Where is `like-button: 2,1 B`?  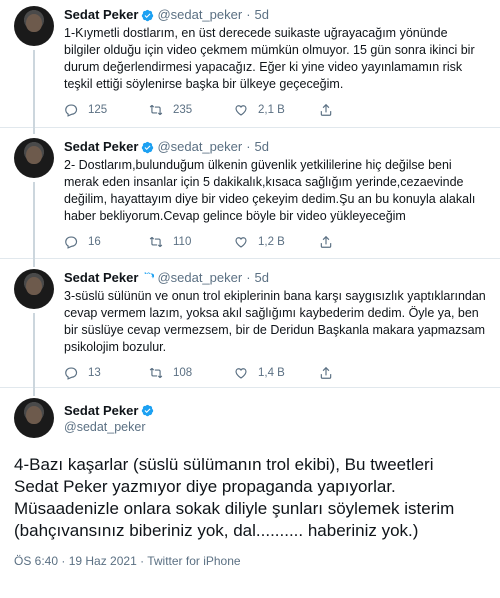
like-button: 2,1 B is located at coordinates (276, 110).